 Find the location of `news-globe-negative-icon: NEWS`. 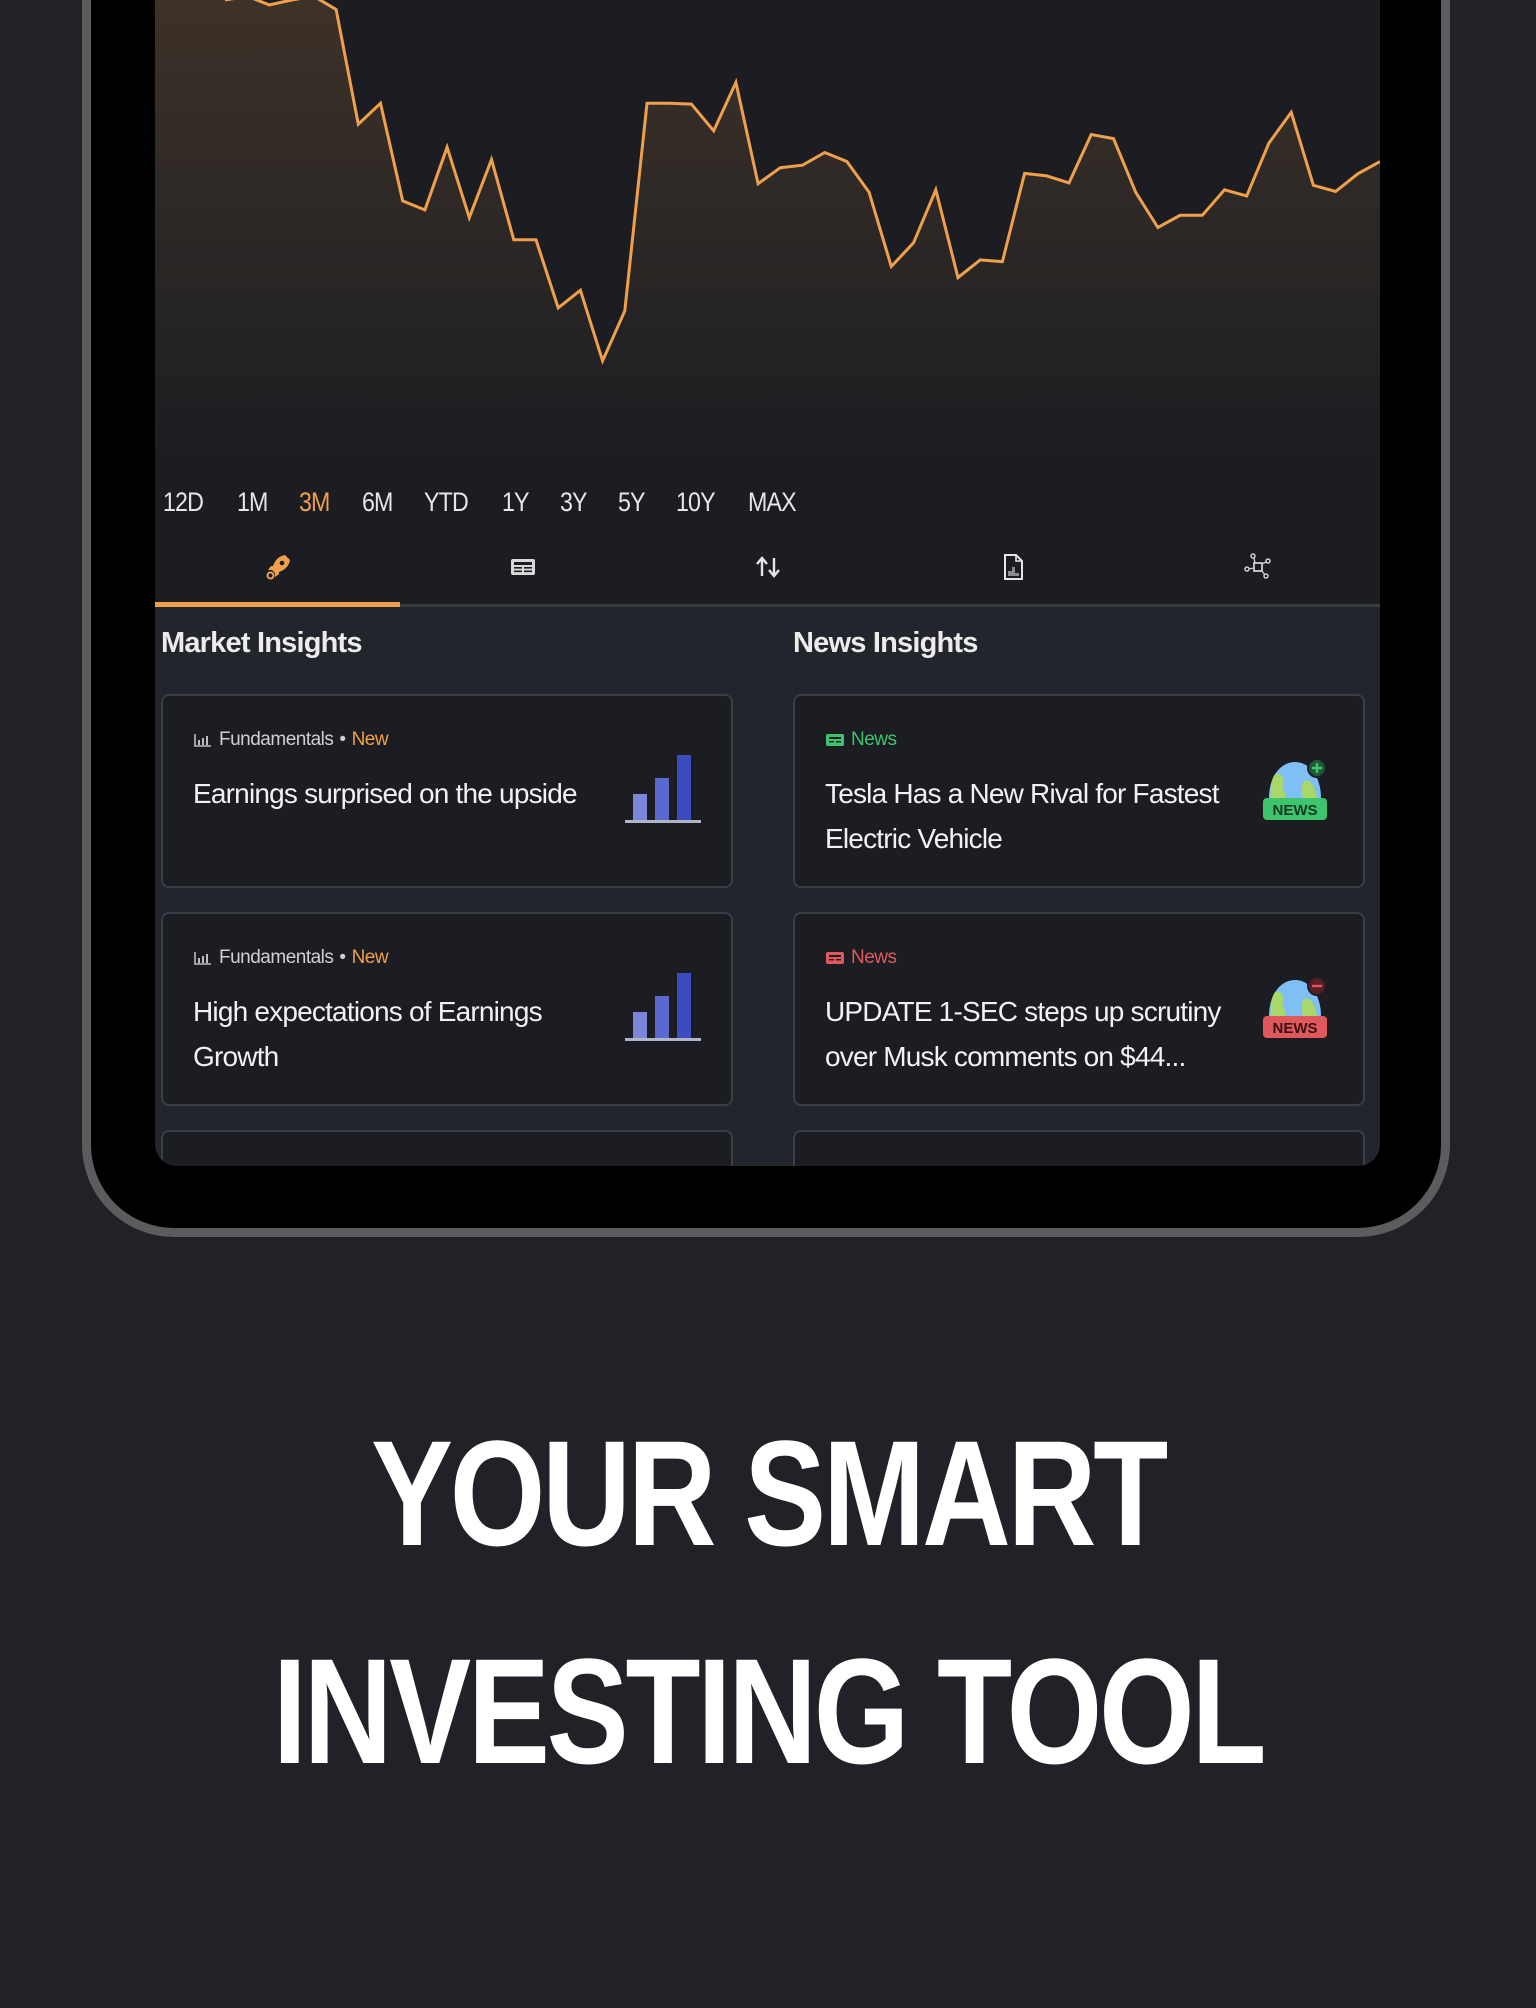

news-globe-negative-icon: NEWS is located at coordinates (1295, 1007).